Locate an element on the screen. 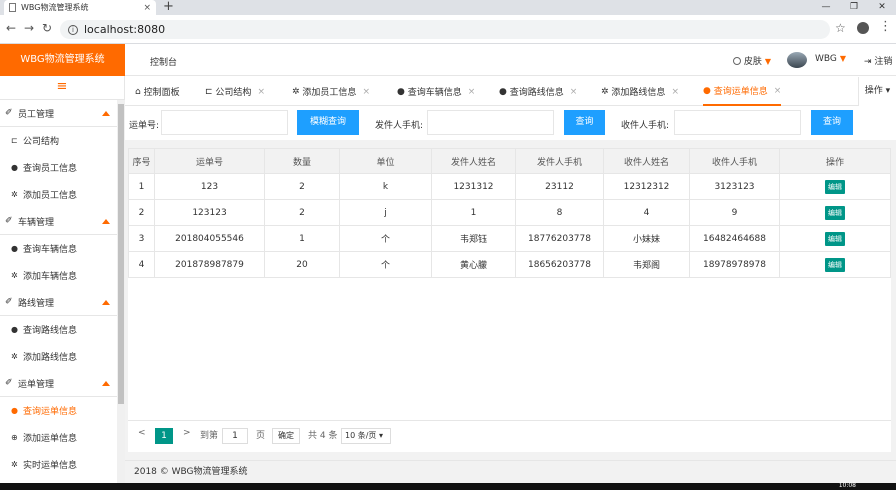 The width and height of the screenshot is (896, 490). new-tab-button: + is located at coordinates (168, 7).